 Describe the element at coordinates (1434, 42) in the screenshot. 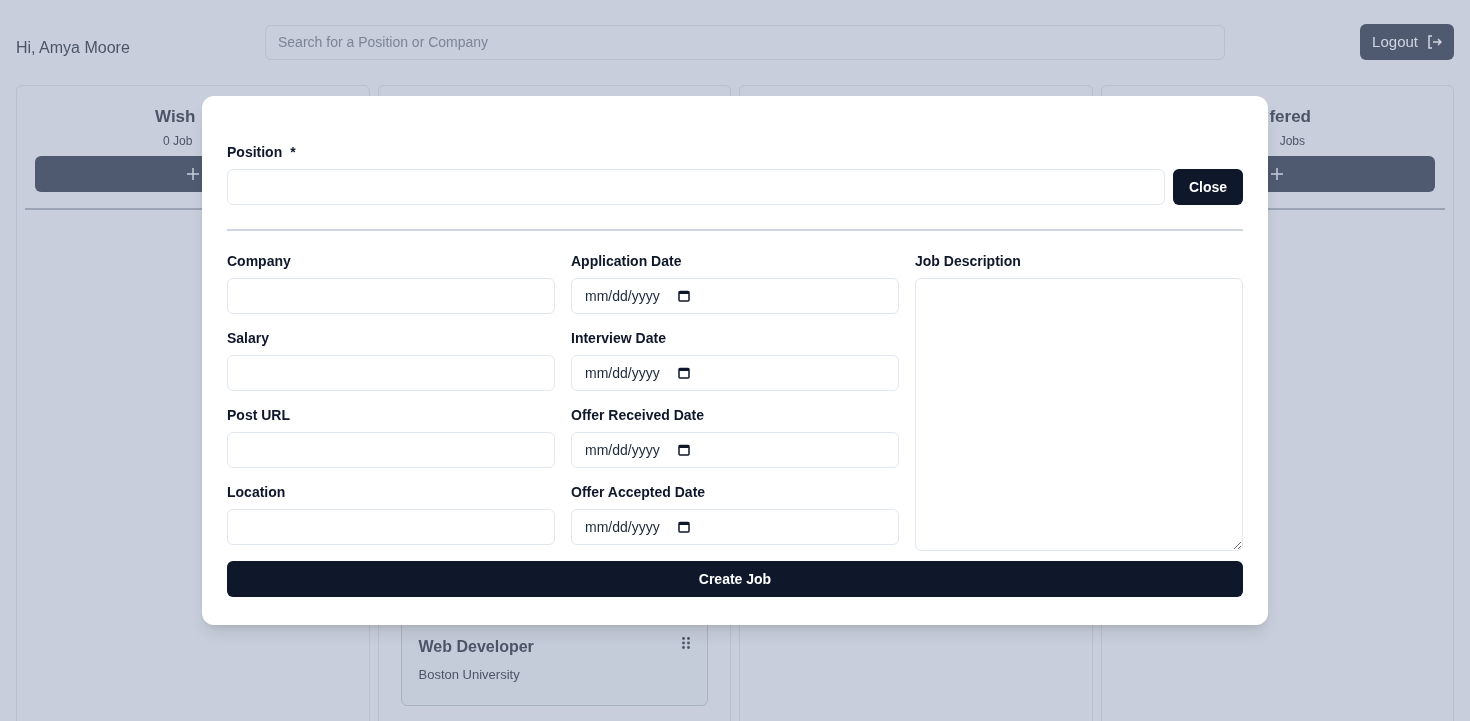

I see `logout-icon` at that location.